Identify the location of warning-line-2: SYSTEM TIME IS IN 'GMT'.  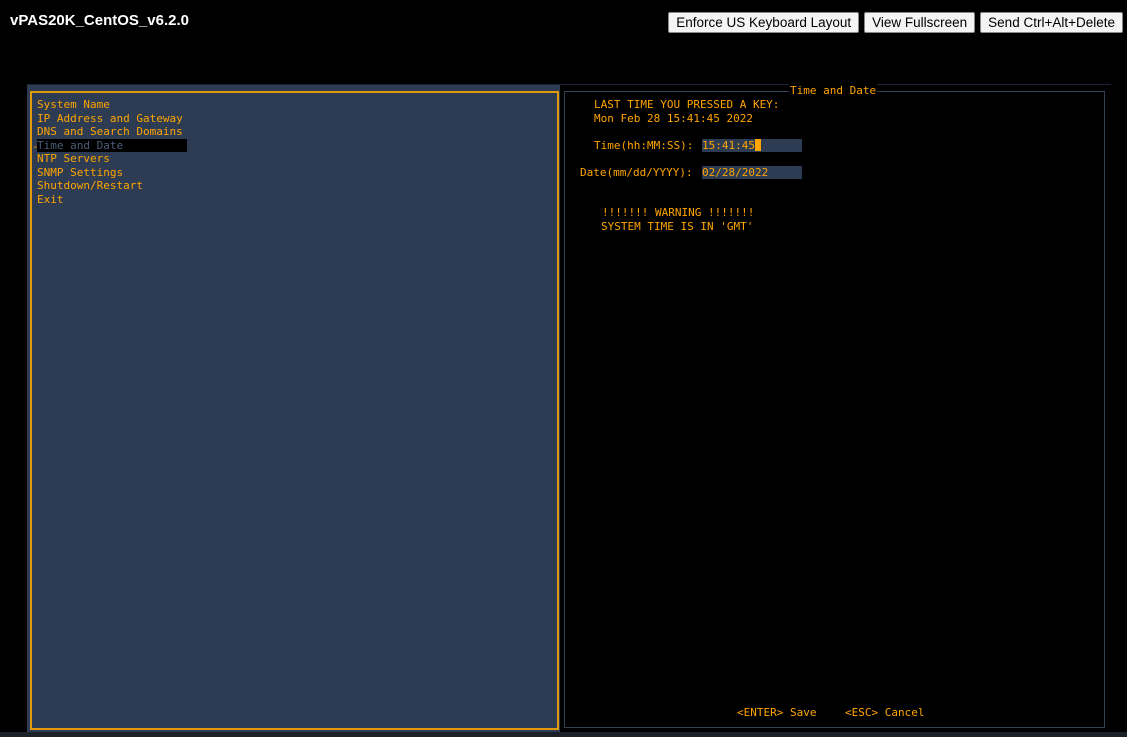
(677, 226).